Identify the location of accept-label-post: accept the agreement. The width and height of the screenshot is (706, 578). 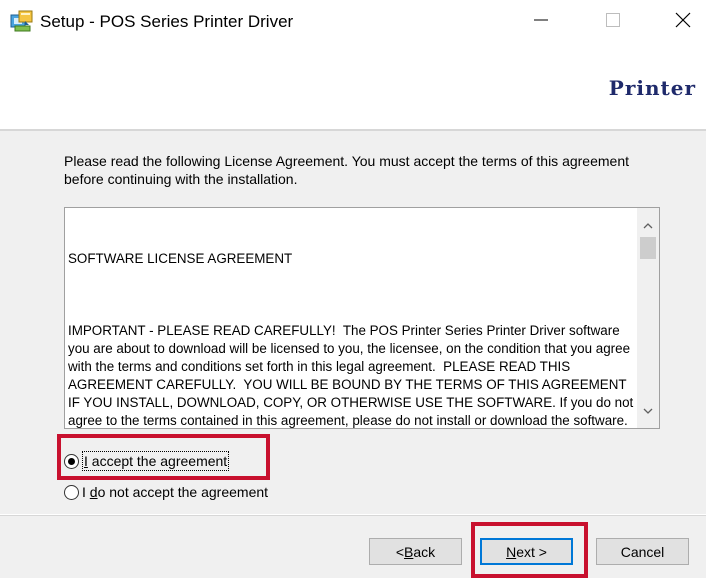
(157, 461).